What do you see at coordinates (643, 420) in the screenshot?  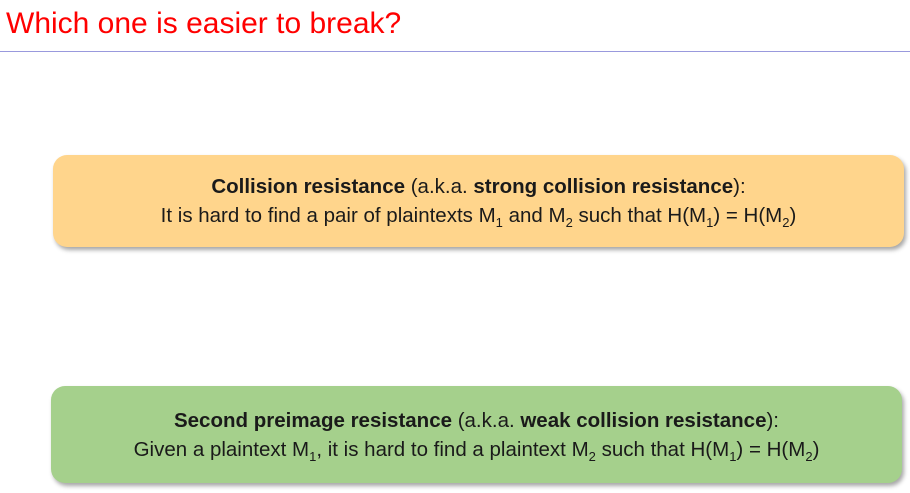 I see `weak-collision-resistance-term: weak collision resistance` at bounding box center [643, 420].